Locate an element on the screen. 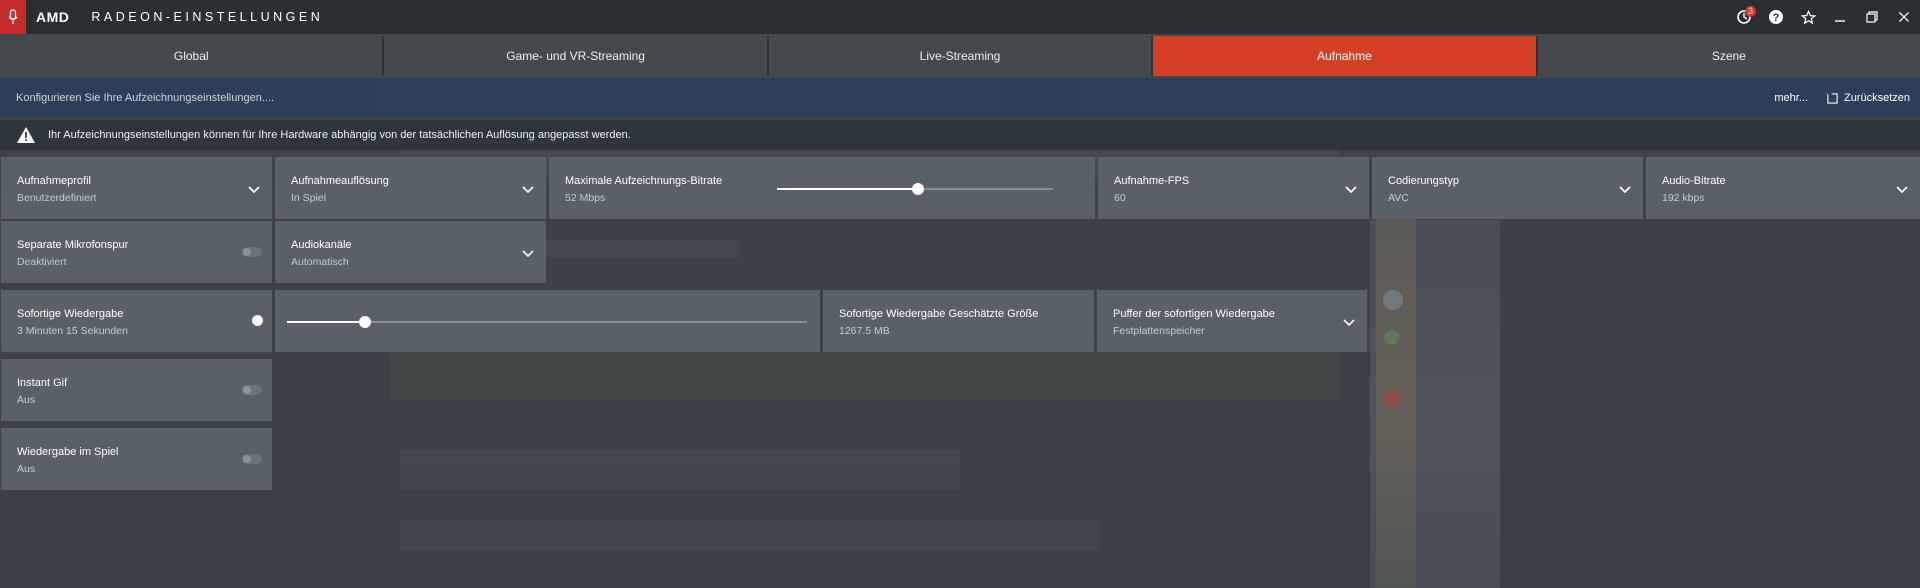 This screenshot has width=1920, height=588. mic-track-toggle is located at coordinates (252, 252).